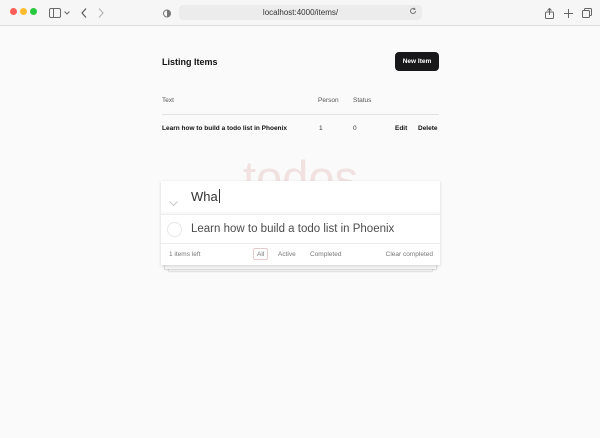  Describe the element at coordinates (355, 128) in the screenshot. I see `table-cell-status: 0` at that location.